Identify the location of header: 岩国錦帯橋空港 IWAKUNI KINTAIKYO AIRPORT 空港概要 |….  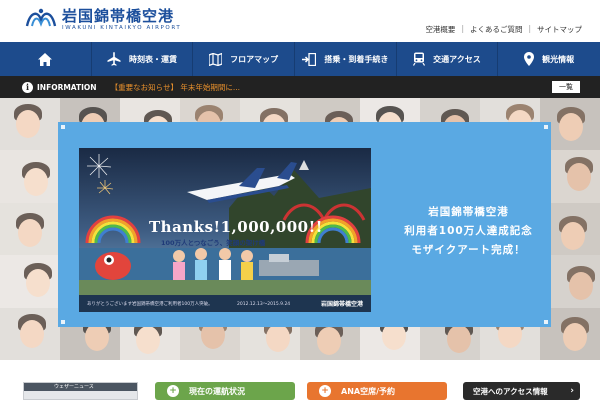
(300, 21).